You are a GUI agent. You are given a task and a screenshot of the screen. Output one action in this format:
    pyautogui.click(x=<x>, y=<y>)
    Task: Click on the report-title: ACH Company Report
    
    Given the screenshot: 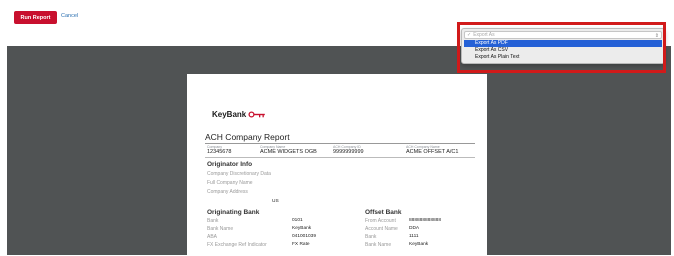 What is the action you would take?
    pyautogui.click(x=247, y=137)
    